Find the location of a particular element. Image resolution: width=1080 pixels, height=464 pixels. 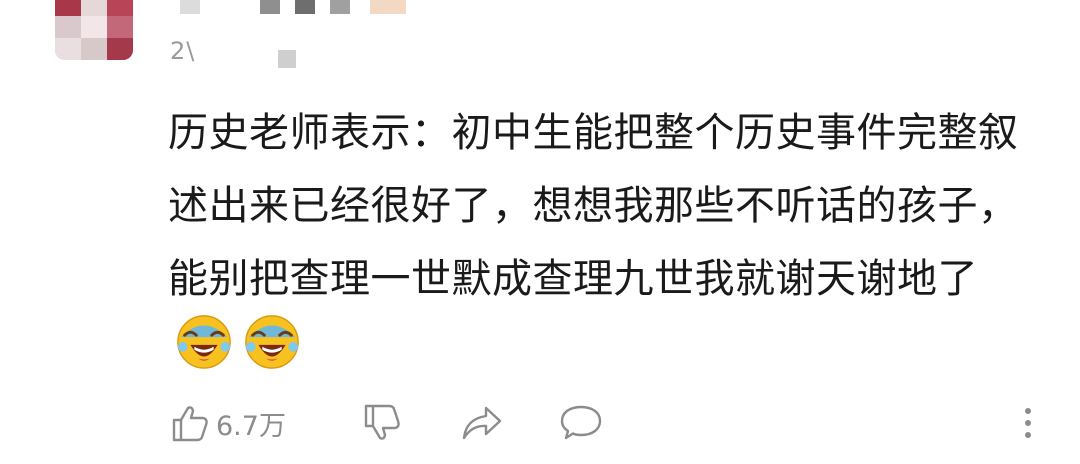

thumbs-up-icon is located at coordinates (190, 424).